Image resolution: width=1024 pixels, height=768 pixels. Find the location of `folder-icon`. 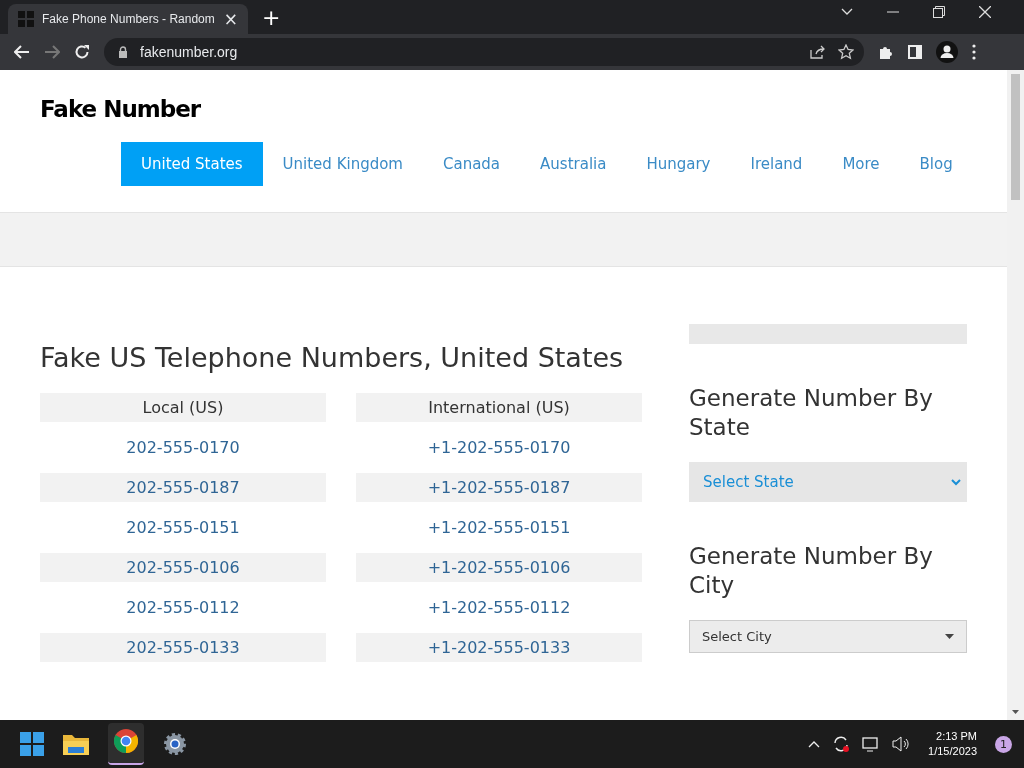

folder-icon is located at coordinates (76, 744).